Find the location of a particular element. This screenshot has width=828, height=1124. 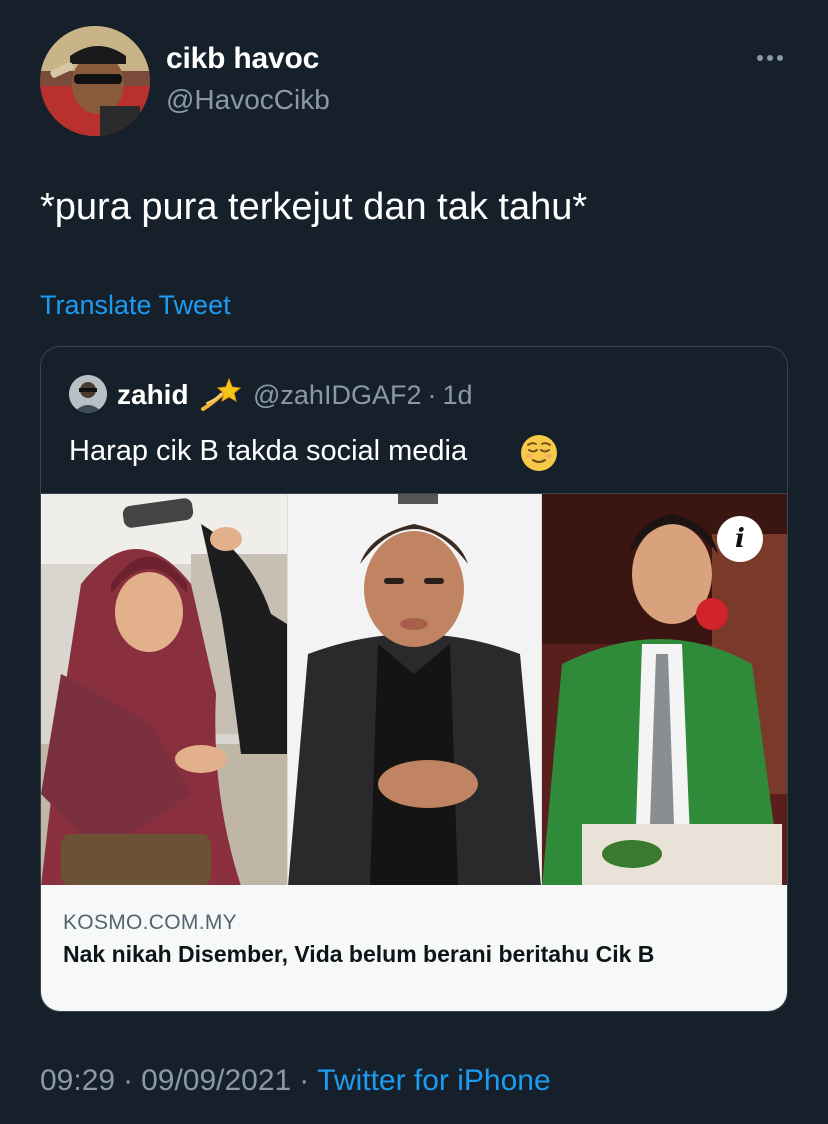

quoted-tweet-time: 1d is located at coordinates (457, 395).